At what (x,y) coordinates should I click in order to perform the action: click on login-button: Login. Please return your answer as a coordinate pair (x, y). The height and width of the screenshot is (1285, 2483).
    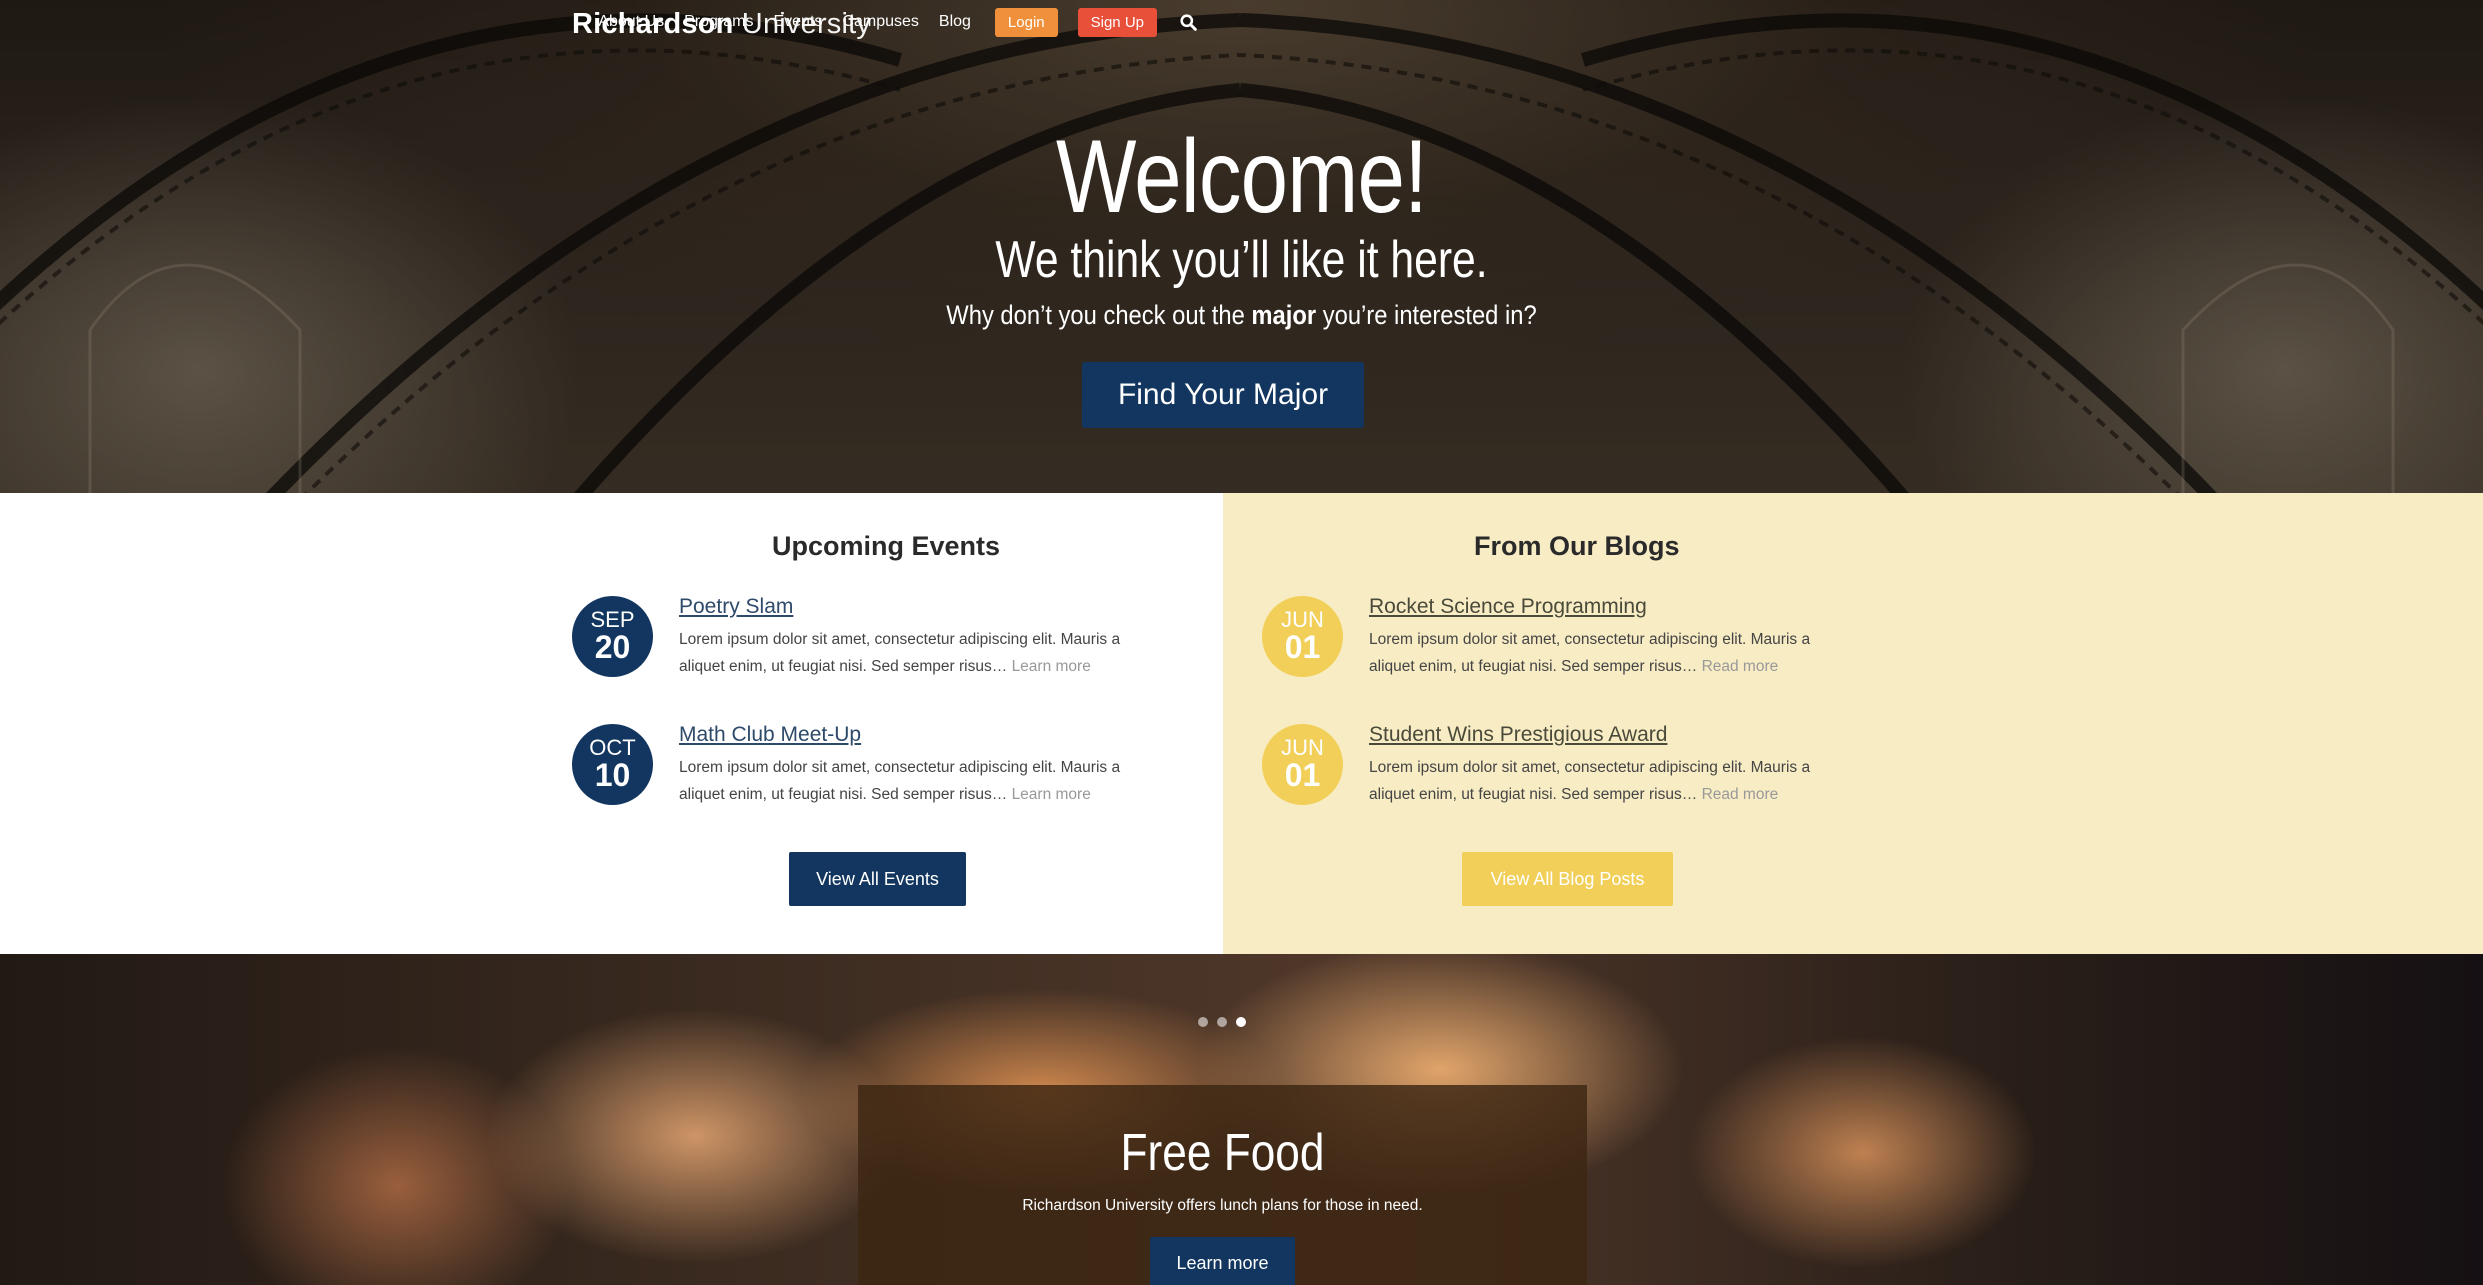
    Looking at the image, I should click on (1026, 22).